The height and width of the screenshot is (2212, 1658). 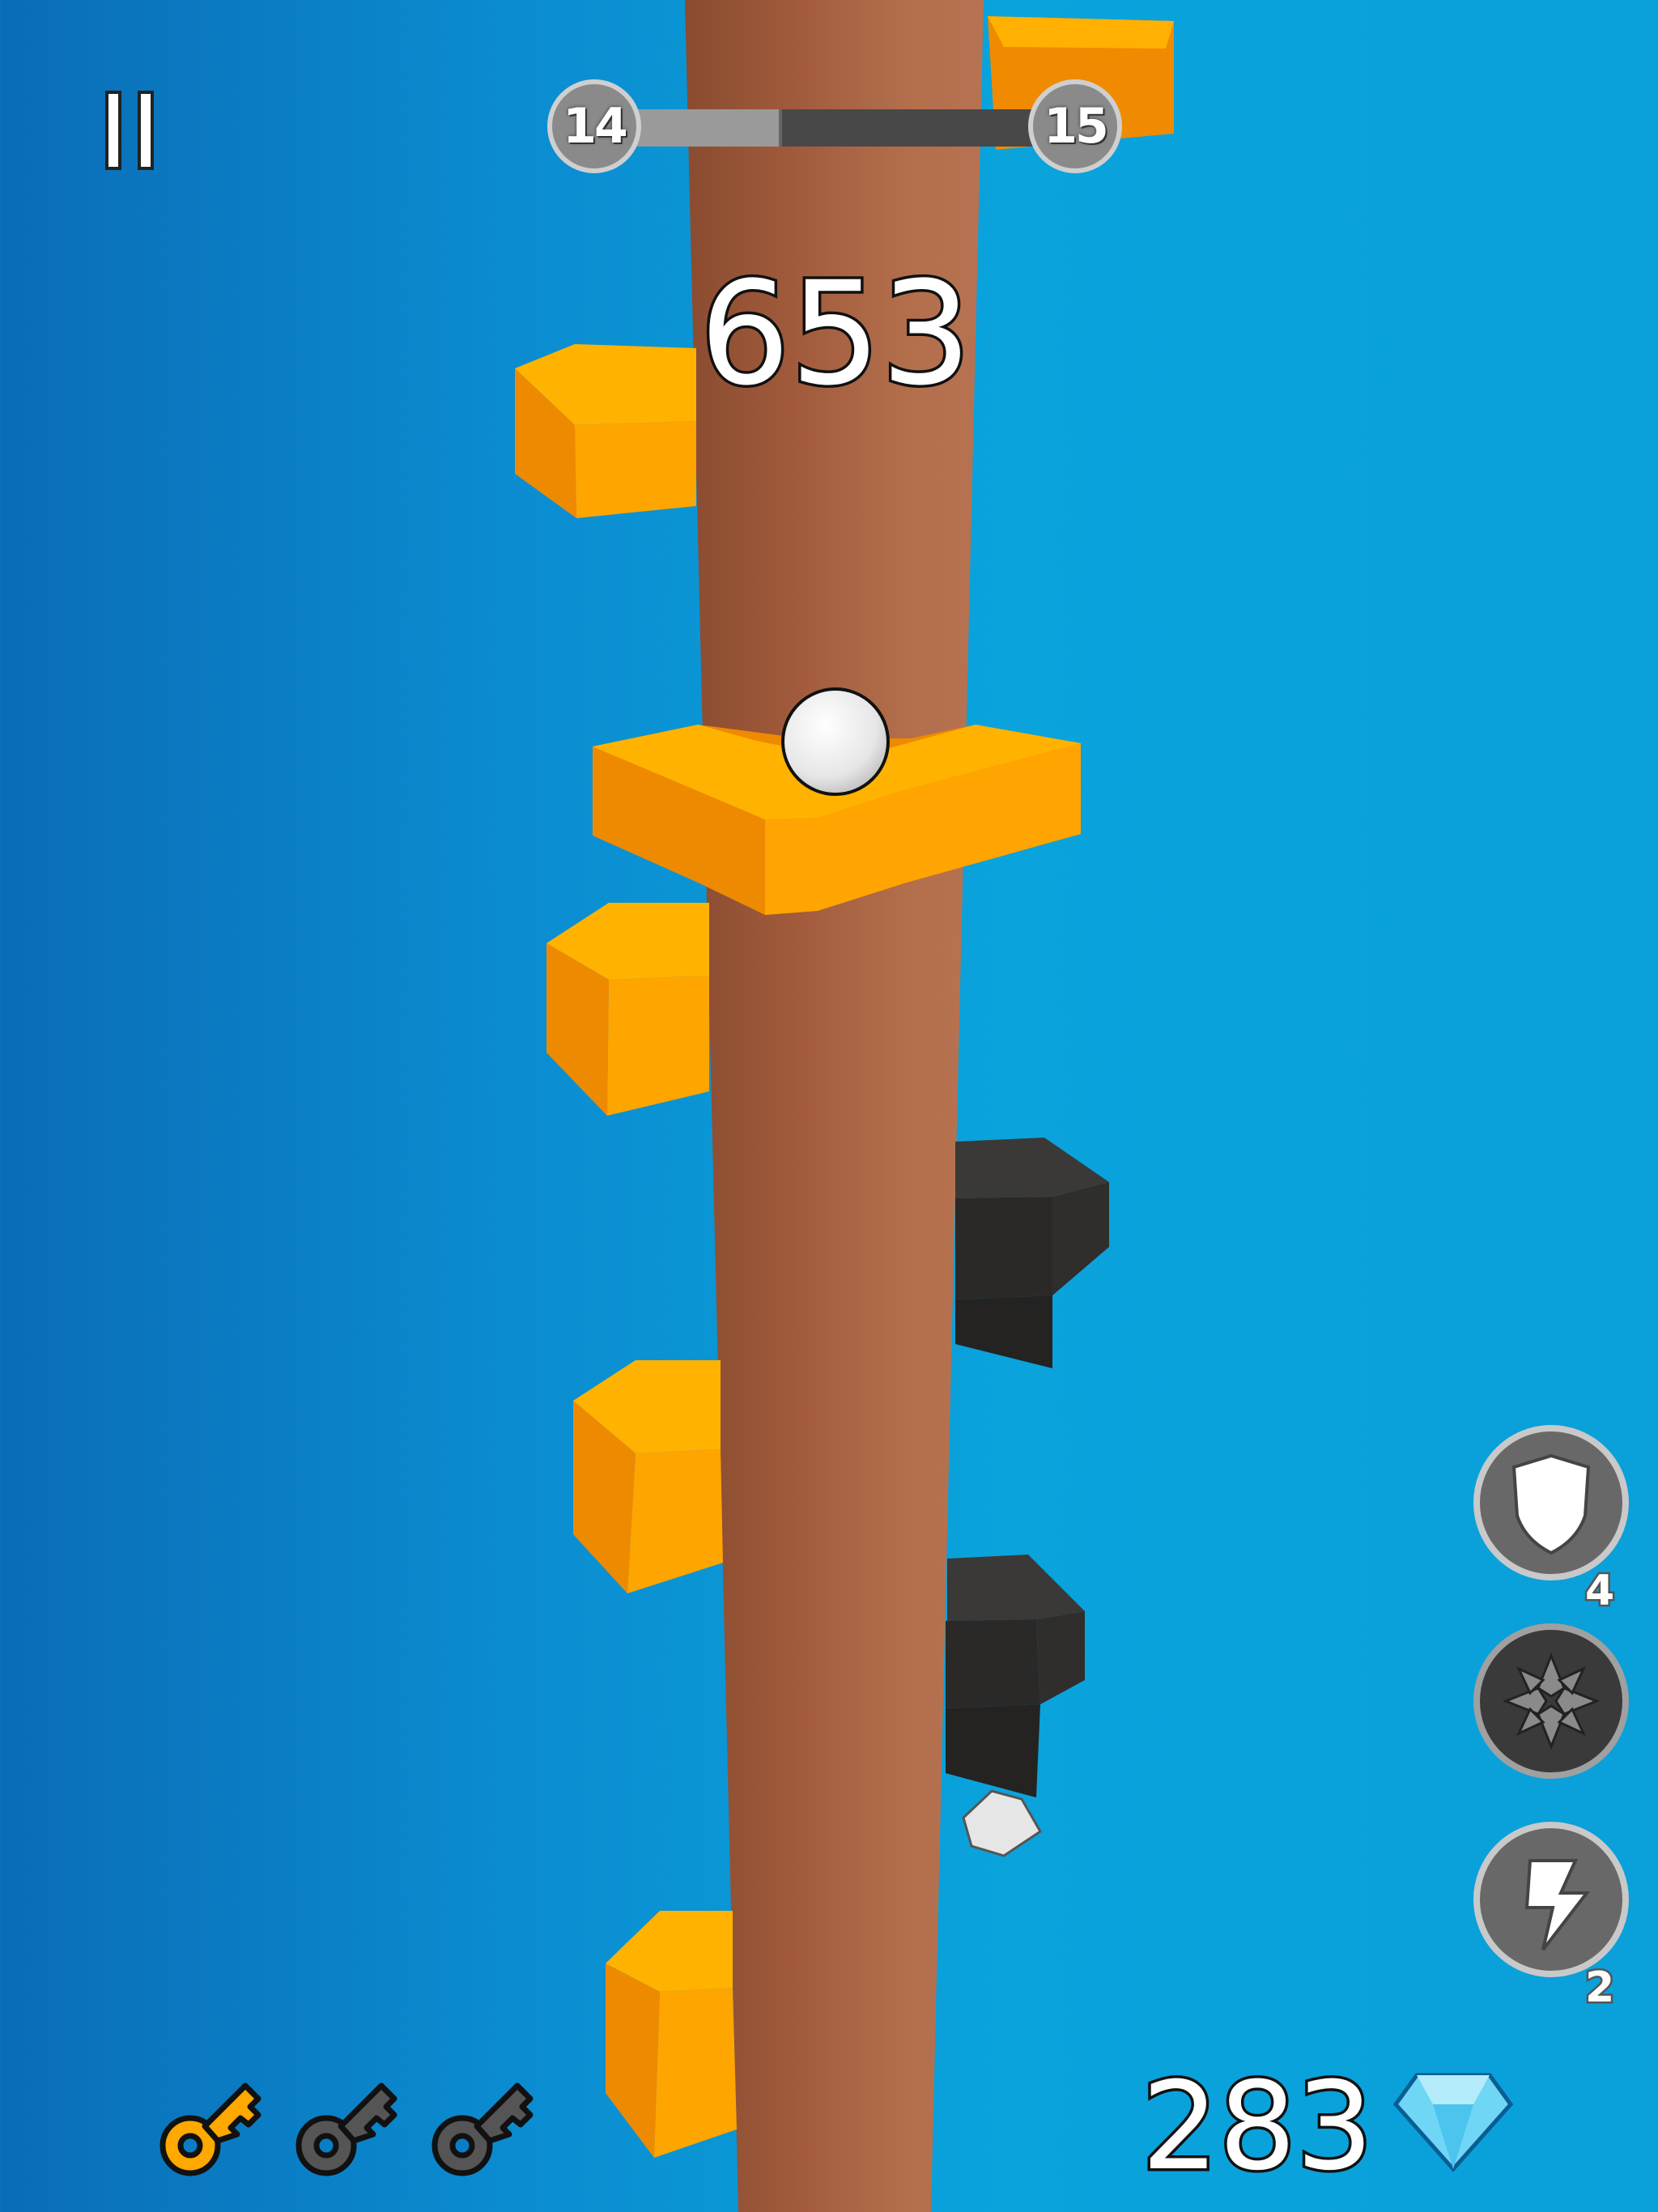 I want to click on lightning-bolt-icon, so click(x=1557, y=1905).